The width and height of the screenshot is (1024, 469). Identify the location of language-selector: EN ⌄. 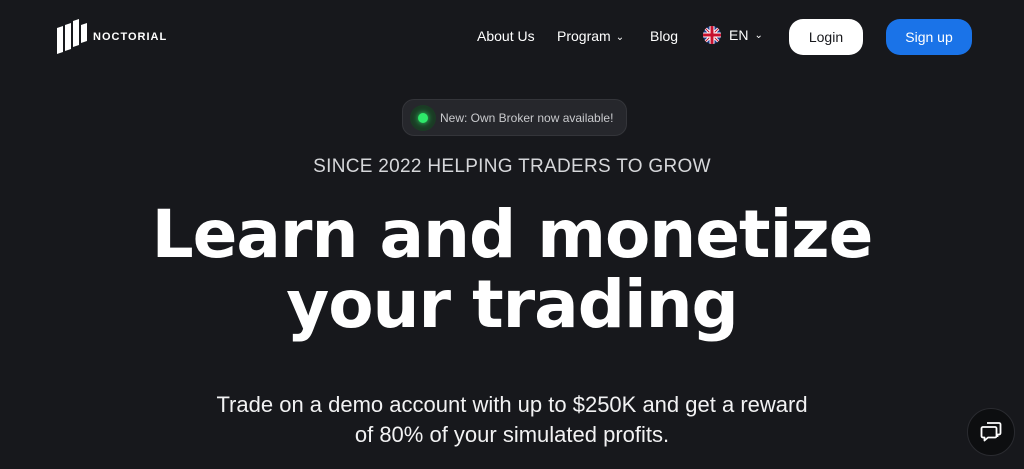
(733, 35).